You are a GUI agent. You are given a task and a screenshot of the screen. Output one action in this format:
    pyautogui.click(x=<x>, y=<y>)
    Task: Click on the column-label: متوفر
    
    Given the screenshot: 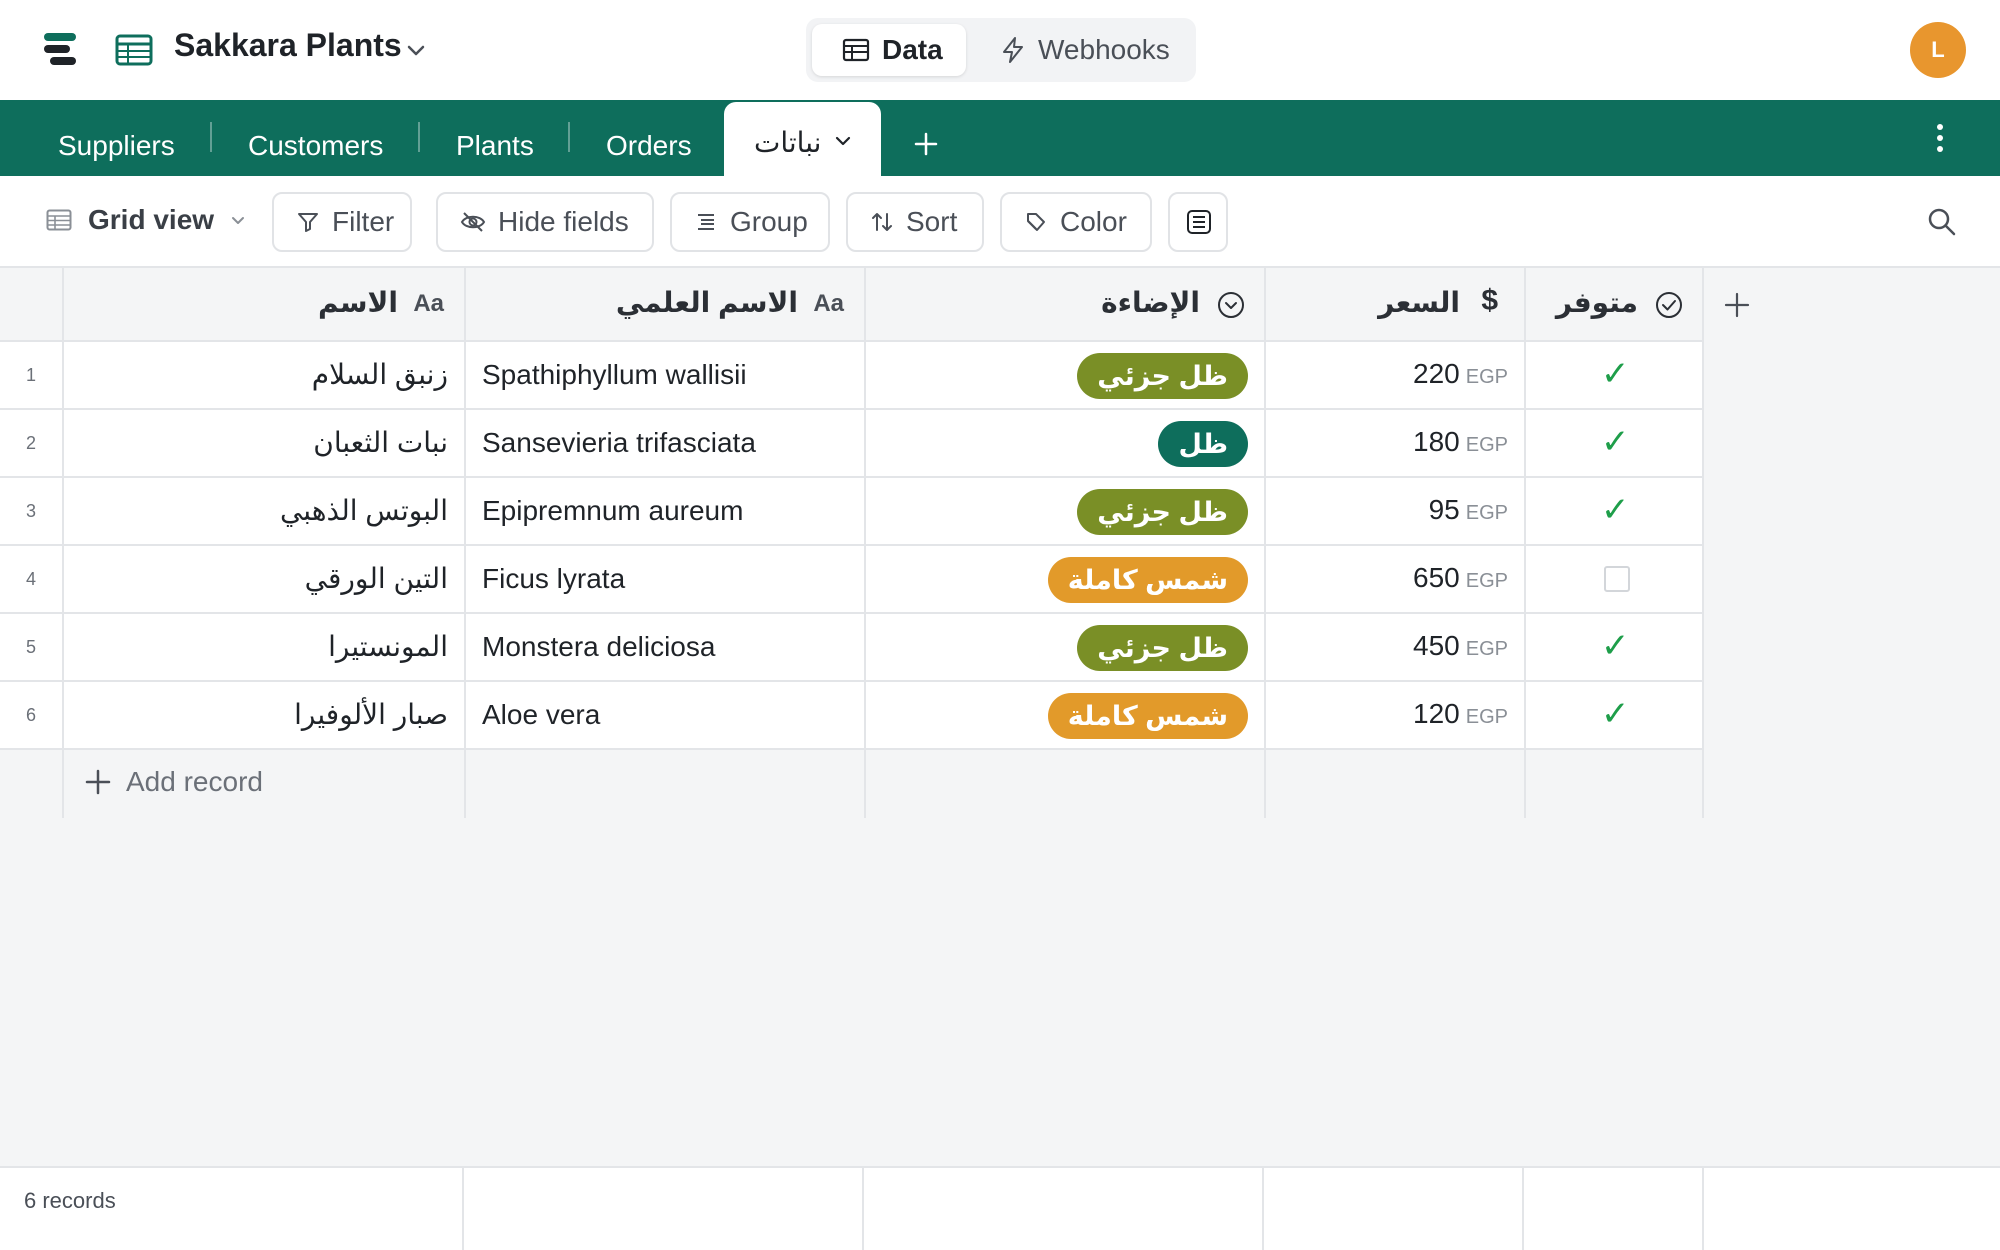 What is the action you would take?
    pyautogui.click(x=1596, y=302)
    